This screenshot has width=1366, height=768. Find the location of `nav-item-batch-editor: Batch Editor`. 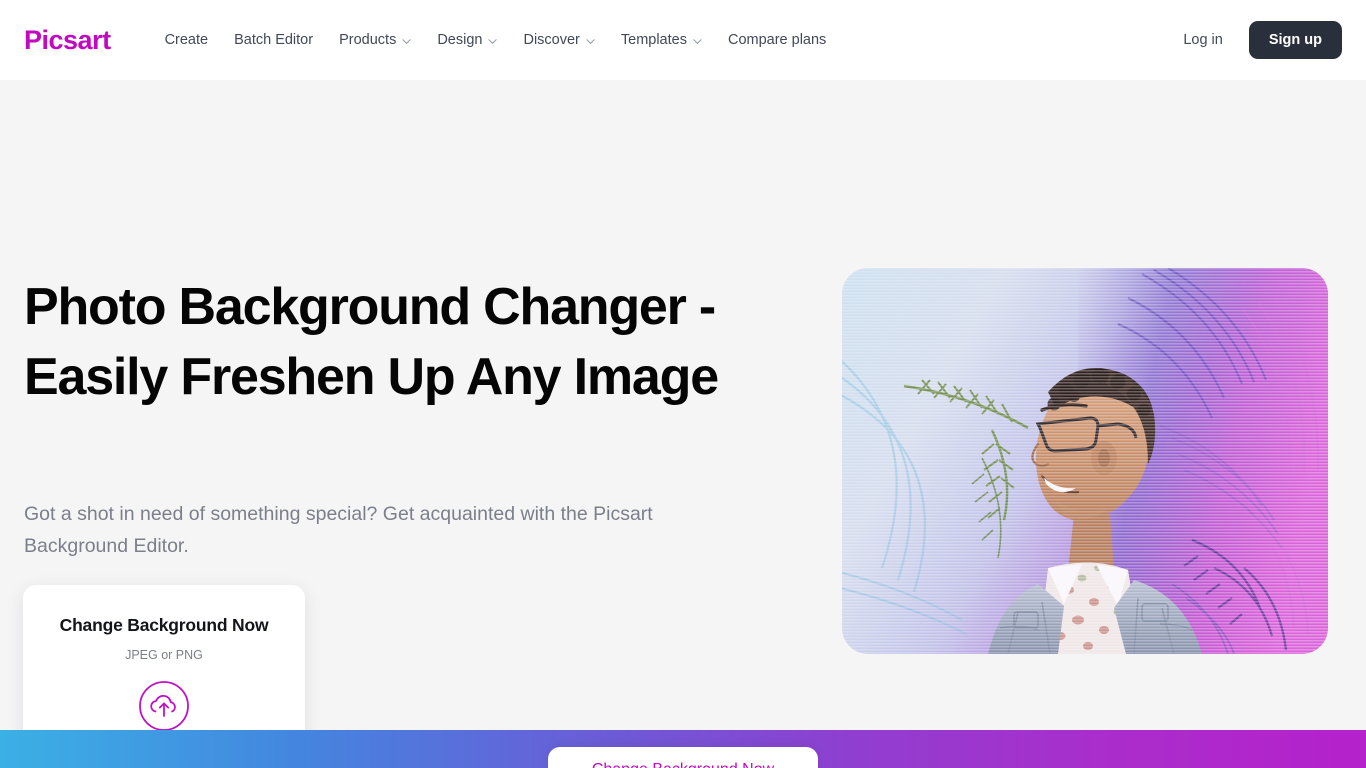

nav-item-batch-editor: Batch Editor is located at coordinates (273, 40).